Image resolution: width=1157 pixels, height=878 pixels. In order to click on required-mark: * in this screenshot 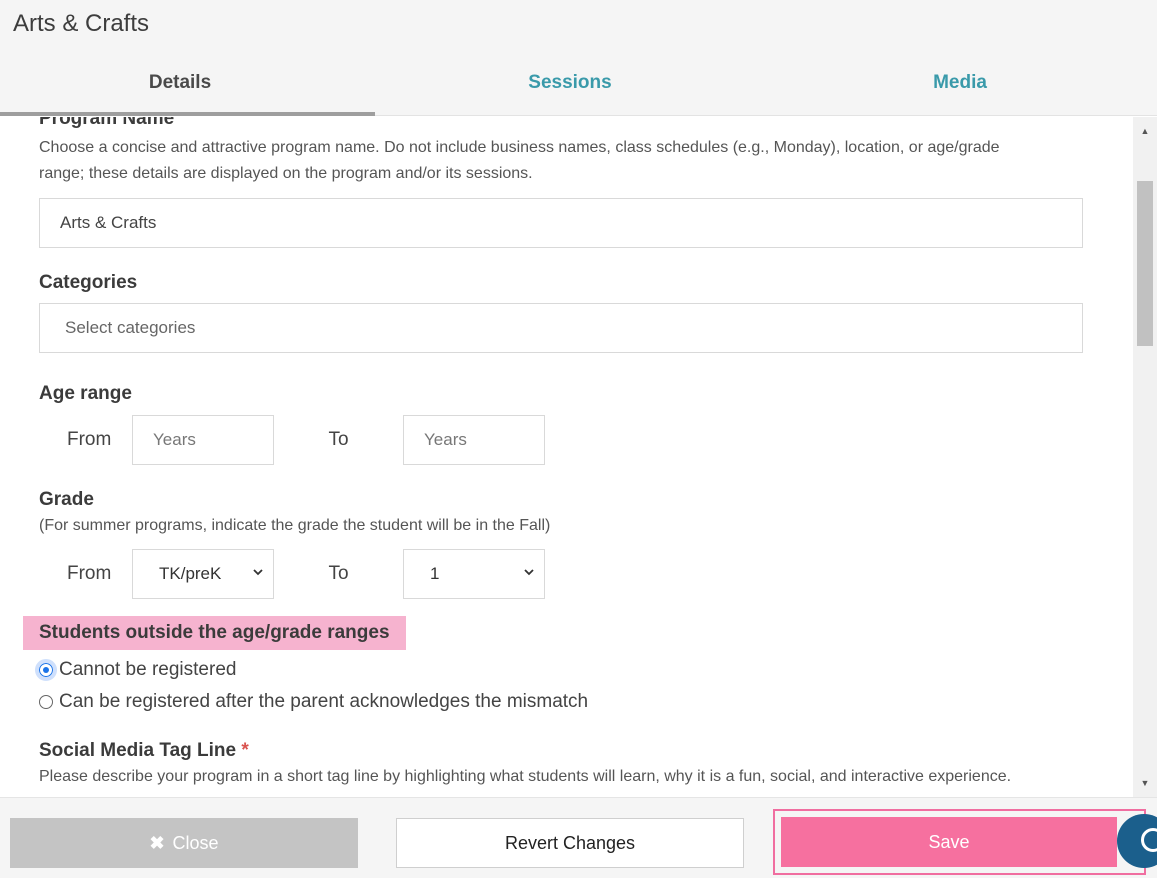, I will do `click(245, 750)`.